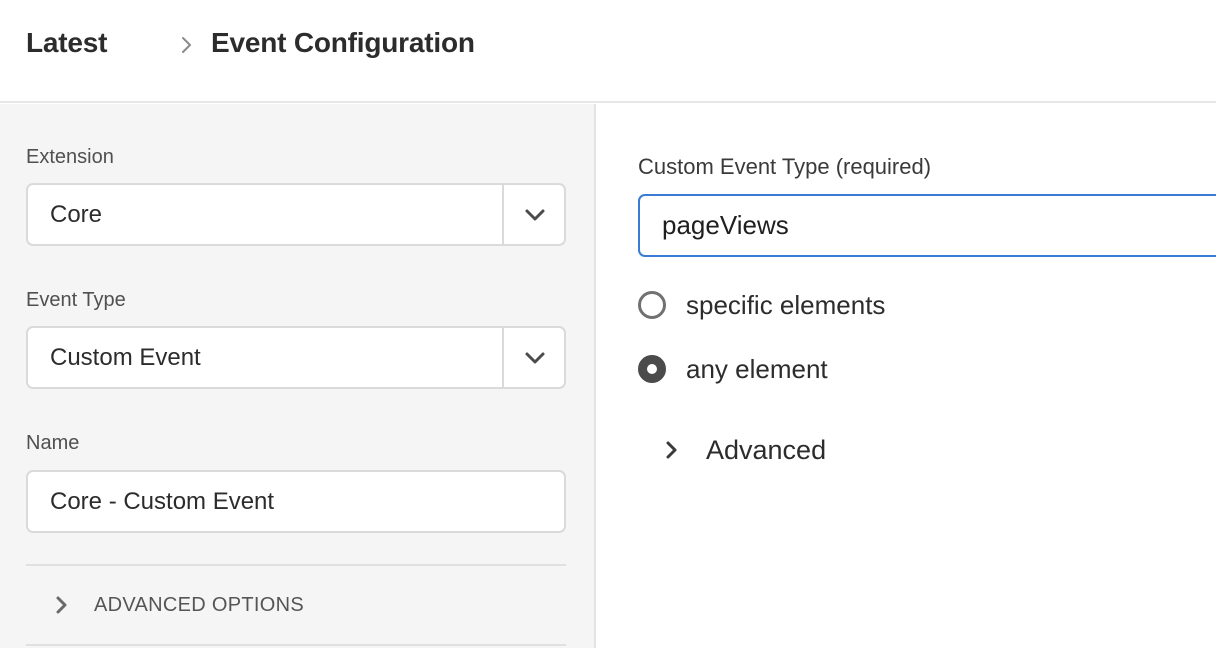 Image resolution: width=1216 pixels, height=648 pixels. What do you see at coordinates (66, 43) in the screenshot?
I see `breadcrumb-latest: Latest` at bounding box center [66, 43].